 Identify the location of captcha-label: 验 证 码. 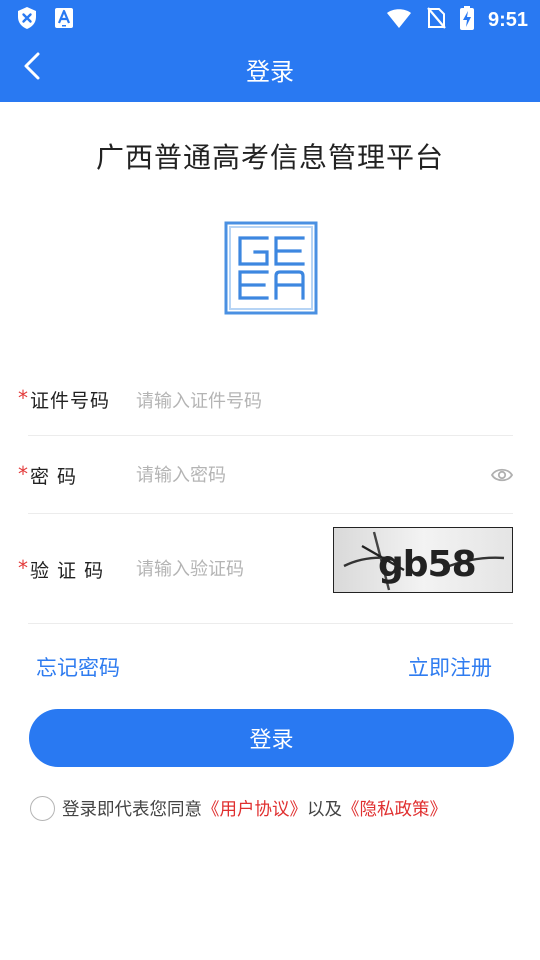
(67, 571).